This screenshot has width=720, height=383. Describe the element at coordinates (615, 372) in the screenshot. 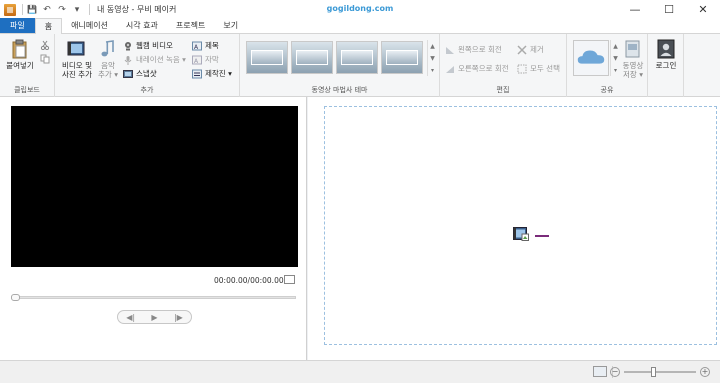

I see `zoom-out-button: −` at that location.